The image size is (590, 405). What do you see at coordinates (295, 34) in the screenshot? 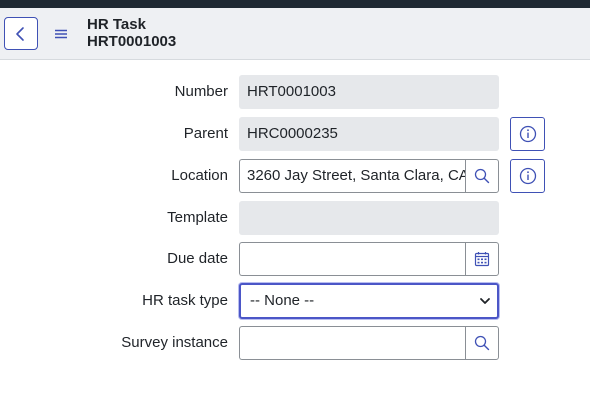
I see `page-header: HR Task HRT0001003` at bounding box center [295, 34].